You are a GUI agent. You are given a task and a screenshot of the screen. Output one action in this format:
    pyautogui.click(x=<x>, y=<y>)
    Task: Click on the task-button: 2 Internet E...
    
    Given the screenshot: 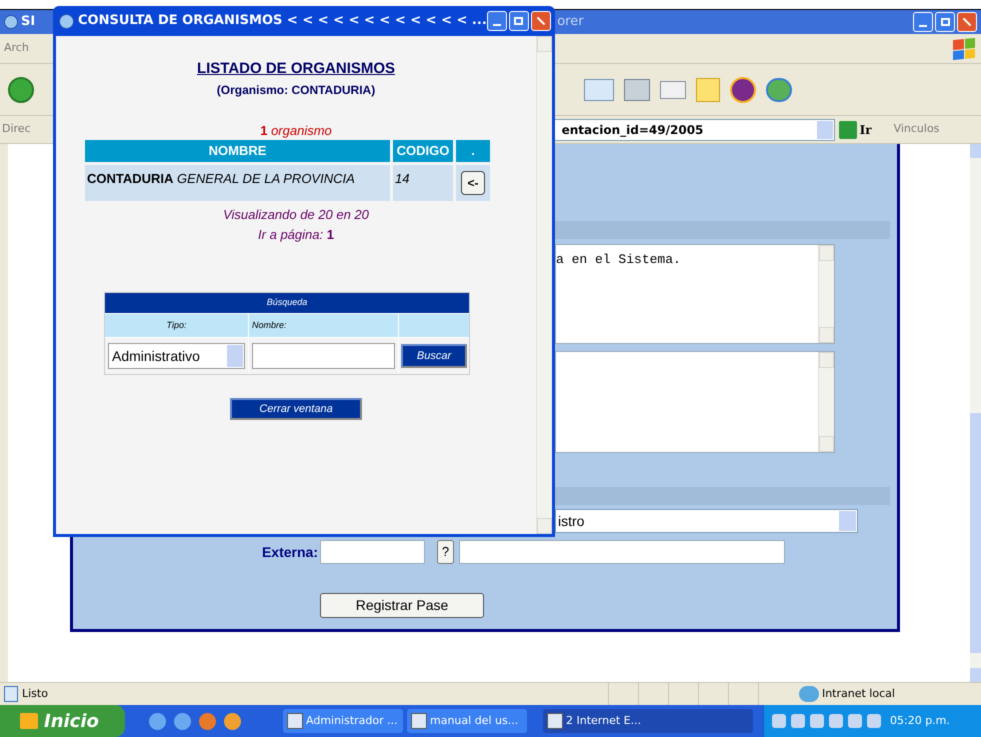 What is the action you would take?
    pyautogui.click(x=648, y=721)
    